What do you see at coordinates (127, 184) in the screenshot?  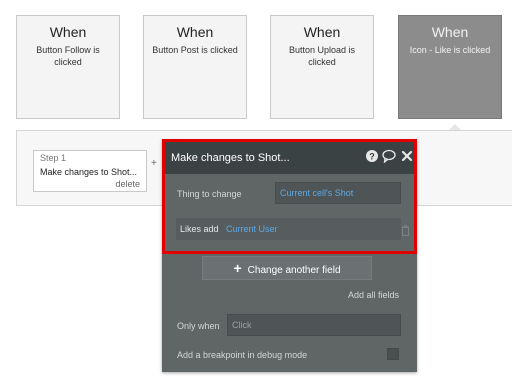 I see `step-delete-link: delete` at bounding box center [127, 184].